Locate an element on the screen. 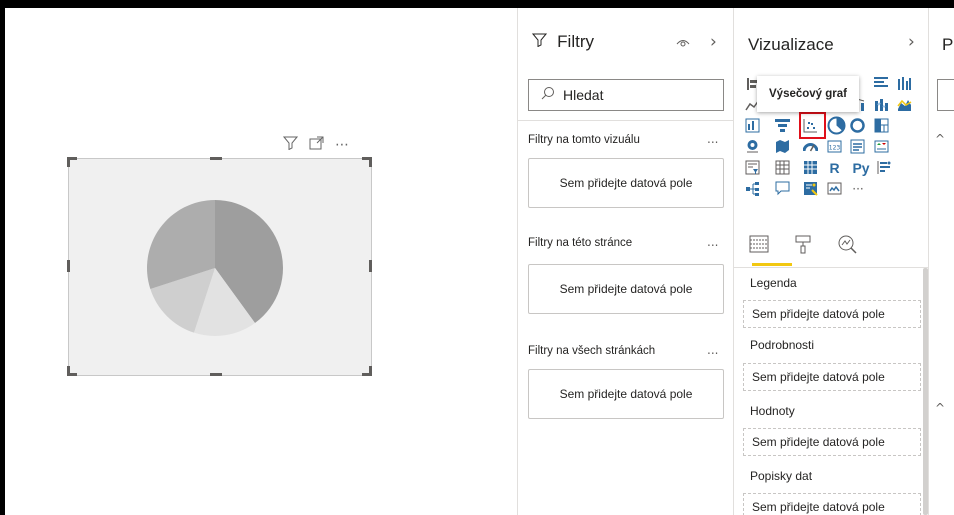  well-legend-dropzone: Sem přidejte datová pole is located at coordinates (832, 314).